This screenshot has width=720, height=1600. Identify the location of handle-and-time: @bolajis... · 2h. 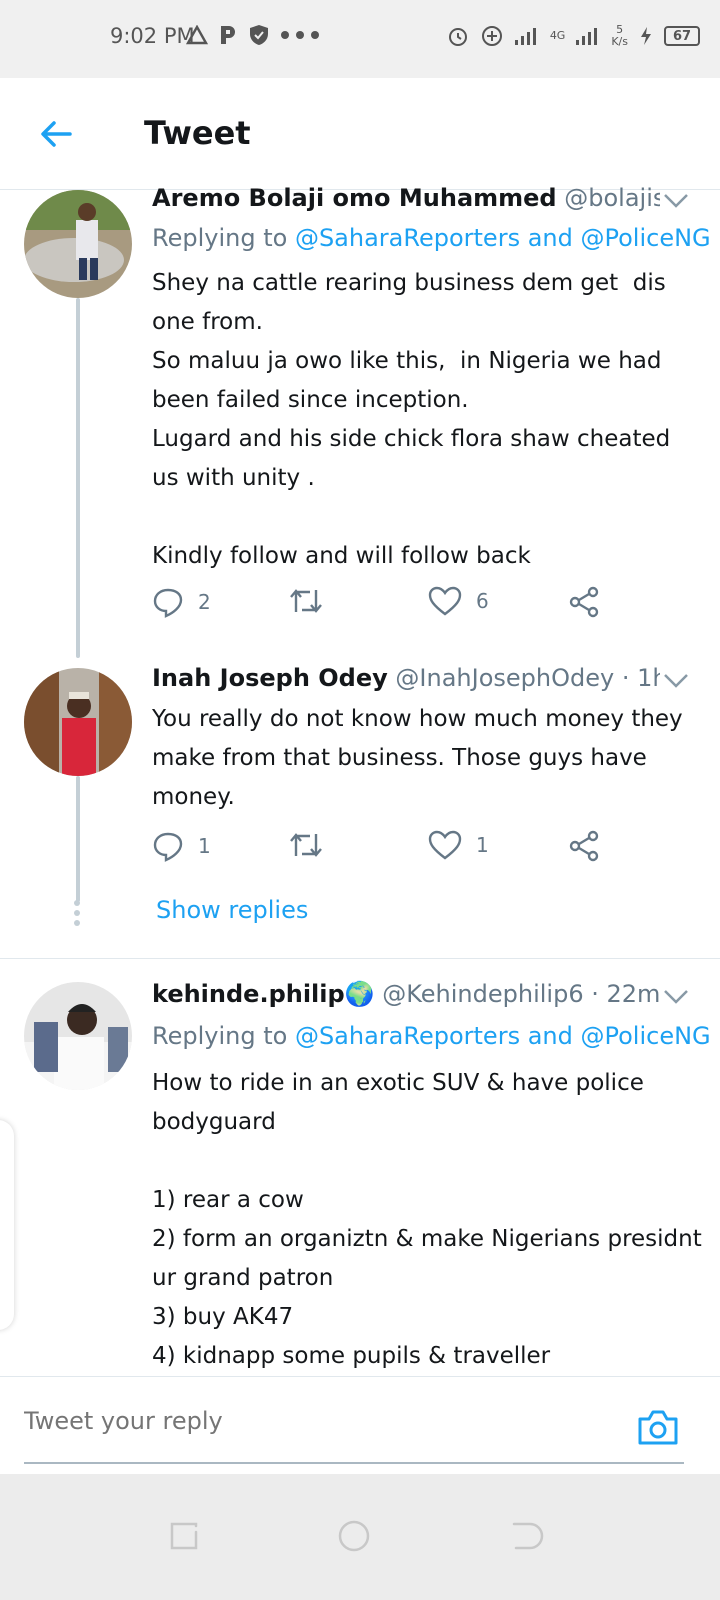
(612, 198).